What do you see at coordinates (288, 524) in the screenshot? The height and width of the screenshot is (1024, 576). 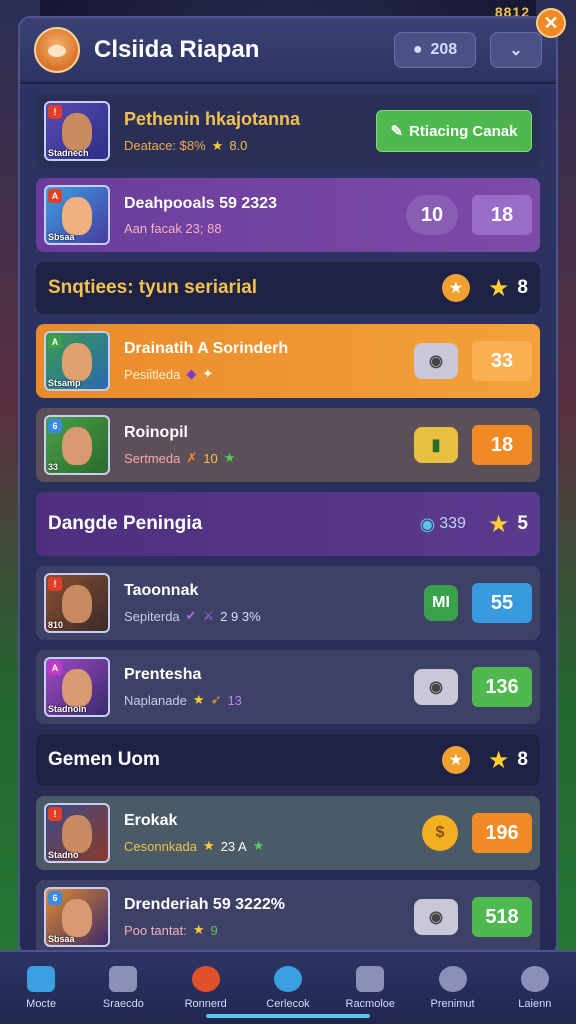 I see `section-header: Dangde Peningia ◉ 339 ★ 5` at bounding box center [288, 524].